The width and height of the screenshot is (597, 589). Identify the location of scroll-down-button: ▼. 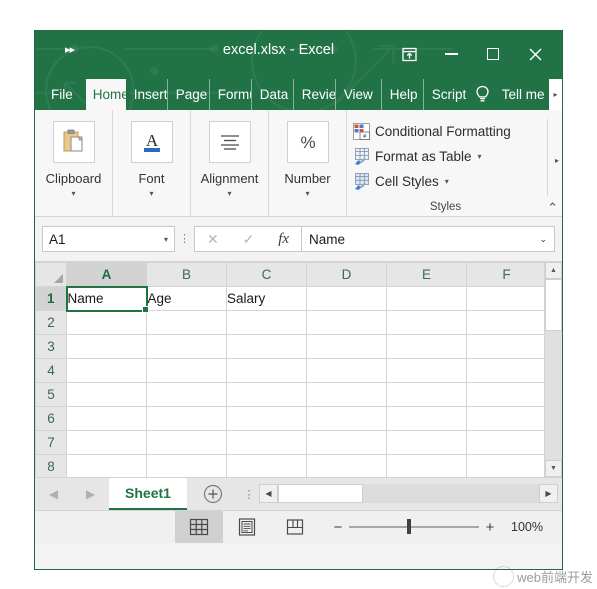
(553, 468).